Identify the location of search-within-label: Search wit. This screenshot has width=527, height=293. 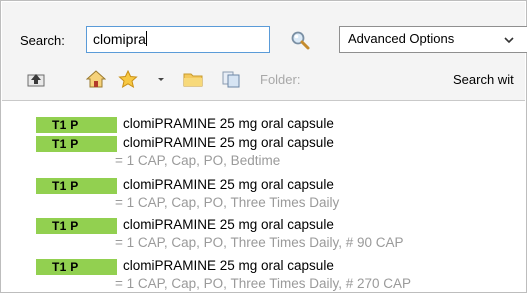
(483, 79).